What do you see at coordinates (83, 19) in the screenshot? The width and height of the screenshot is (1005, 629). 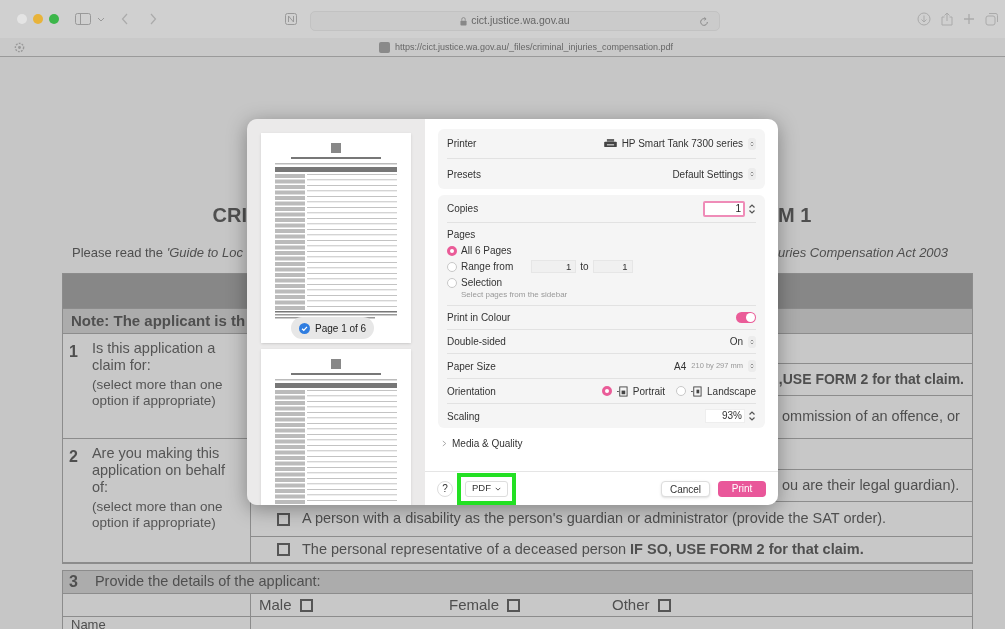 I see `sidebar-icon` at bounding box center [83, 19].